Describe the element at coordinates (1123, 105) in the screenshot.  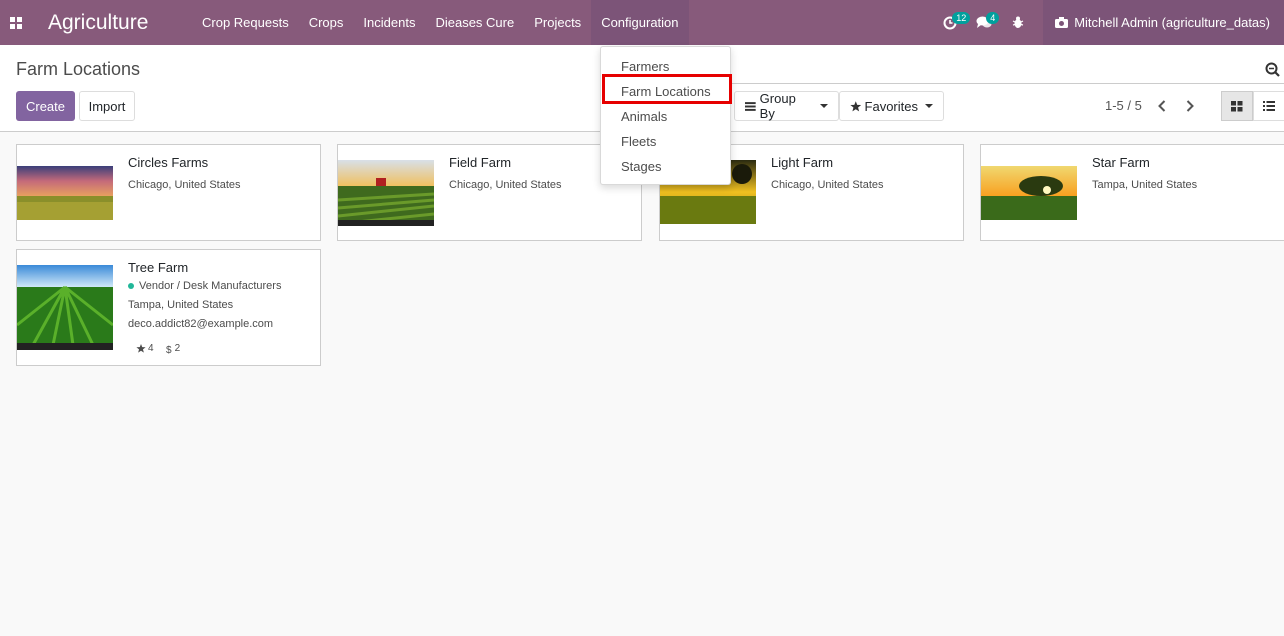
I see `pager-value: 1-5 / 5` at that location.